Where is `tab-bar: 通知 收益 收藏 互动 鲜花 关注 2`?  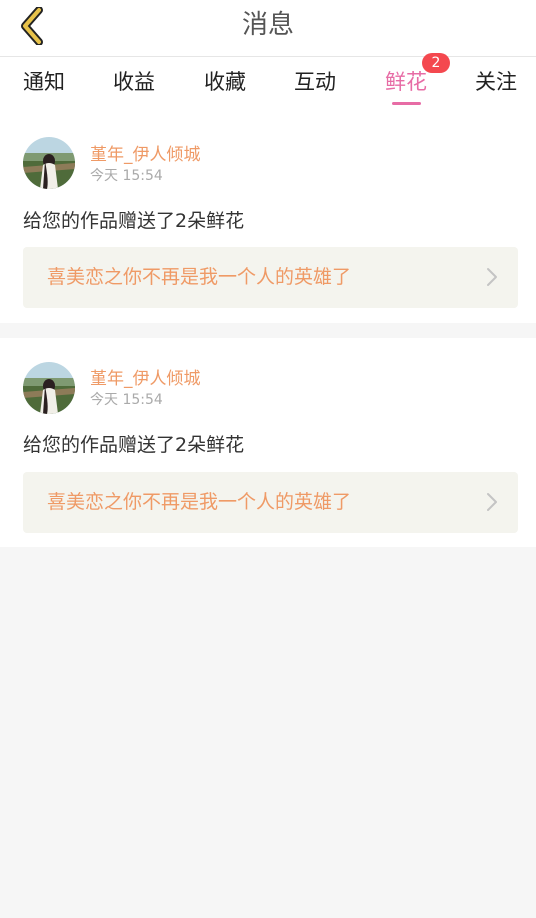 tab-bar: 通知 收益 收藏 互动 鲜花 关注 2 is located at coordinates (268, 83).